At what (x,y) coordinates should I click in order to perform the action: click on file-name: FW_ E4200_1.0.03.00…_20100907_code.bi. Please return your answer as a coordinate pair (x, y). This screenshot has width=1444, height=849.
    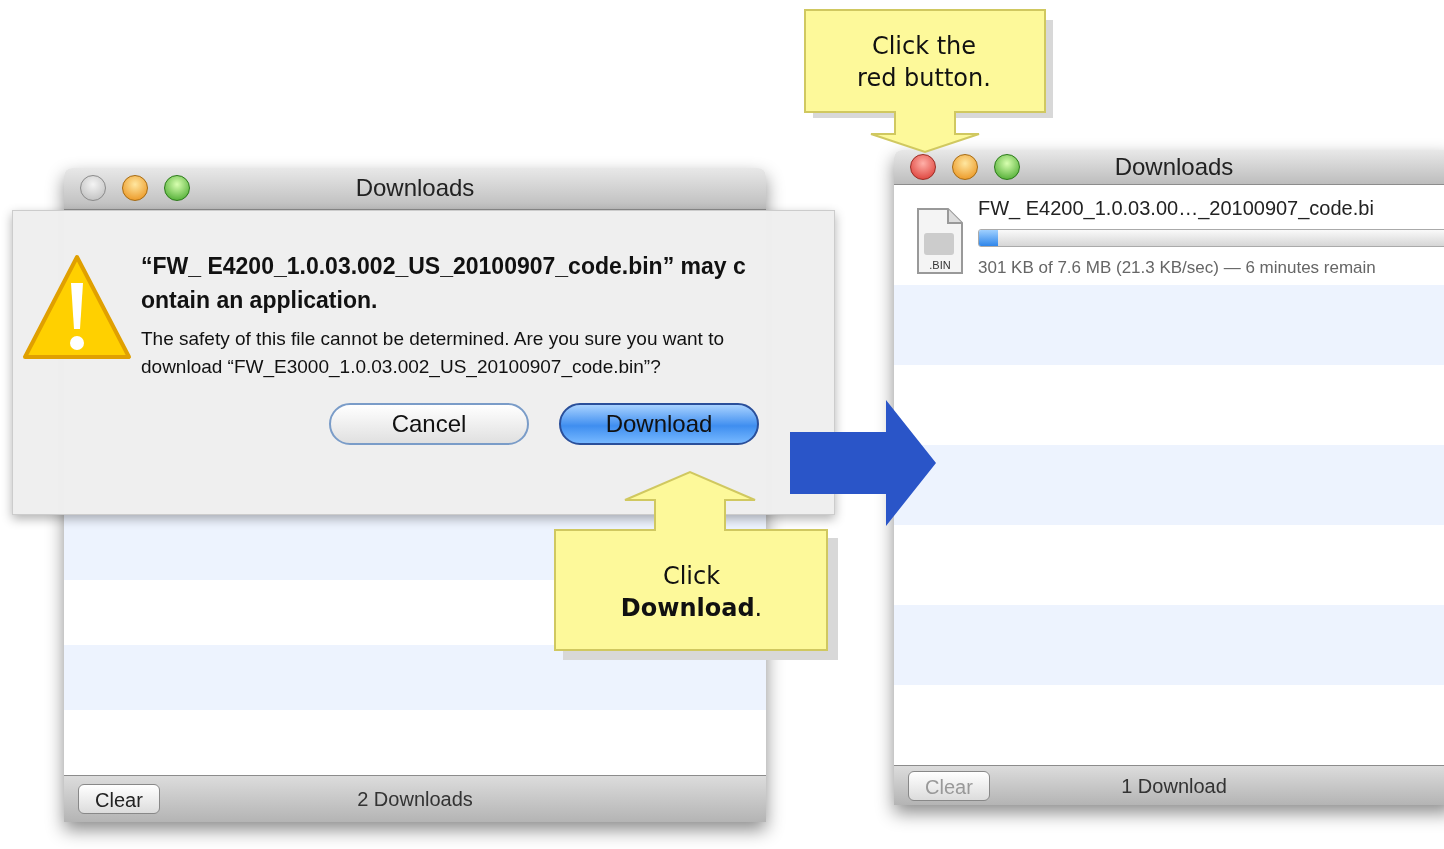
    Looking at the image, I should click on (1176, 209).